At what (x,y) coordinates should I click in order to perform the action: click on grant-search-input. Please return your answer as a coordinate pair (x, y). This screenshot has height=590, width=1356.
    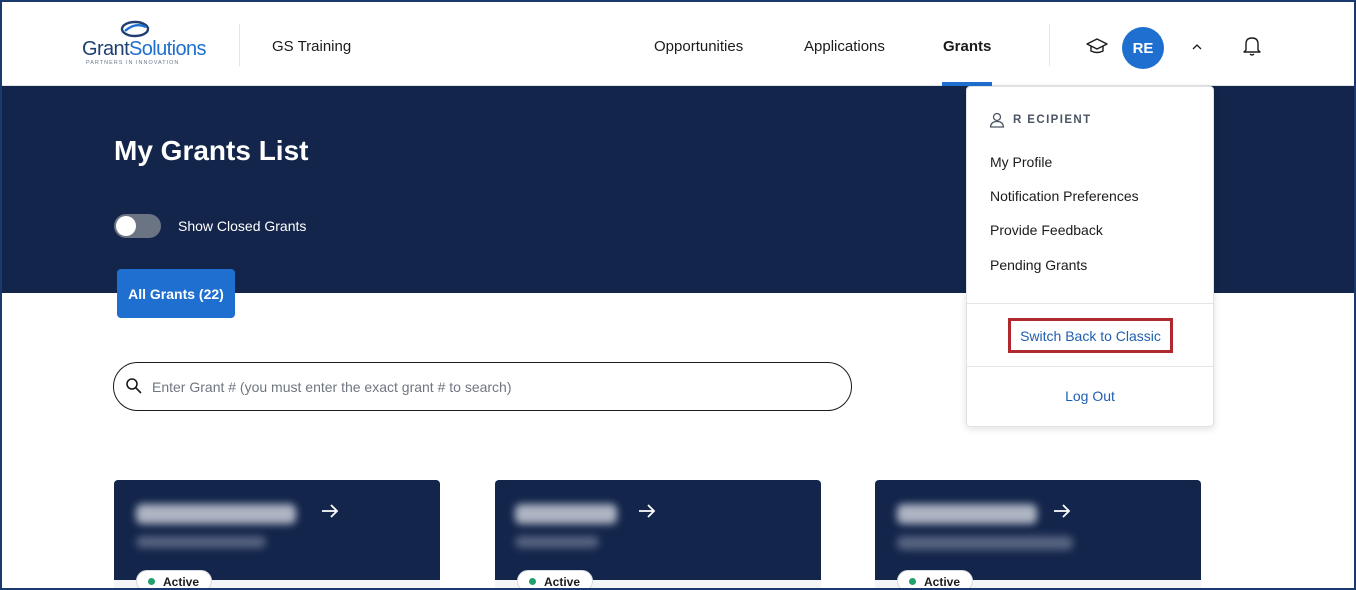
    Looking at the image, I should click on (492, 387).